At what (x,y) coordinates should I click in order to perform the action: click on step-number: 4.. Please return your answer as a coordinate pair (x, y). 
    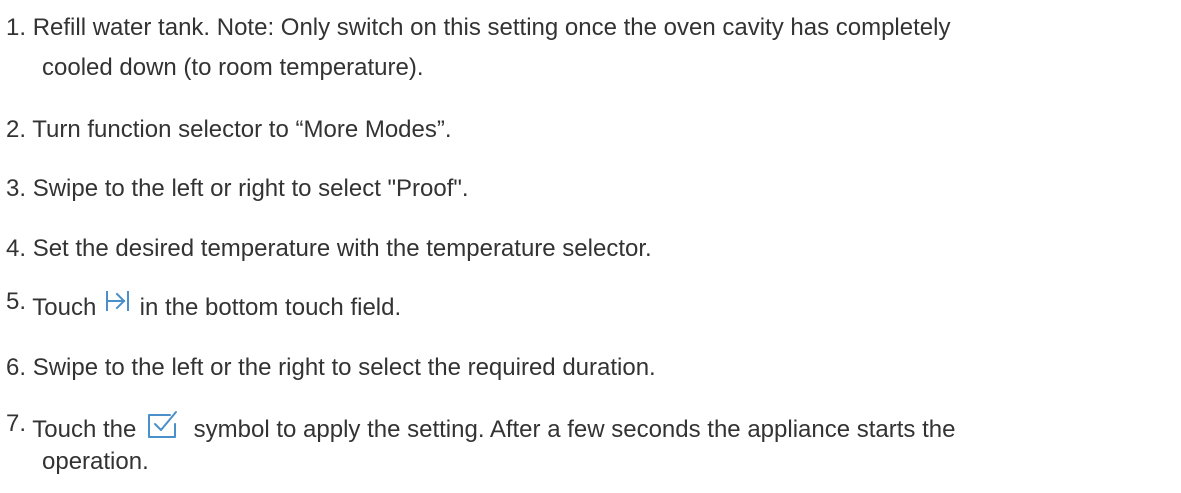
    Looking at the image, I should click on (16, 248).